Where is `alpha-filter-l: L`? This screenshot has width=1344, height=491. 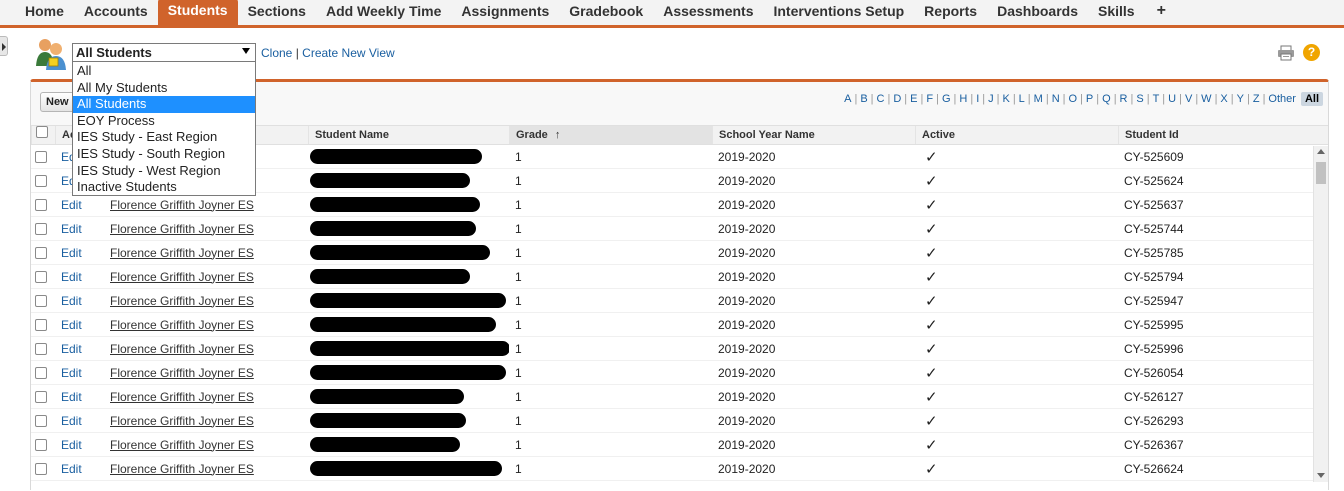
alpha-filter-l: L is located at coordinates (1022, 99).